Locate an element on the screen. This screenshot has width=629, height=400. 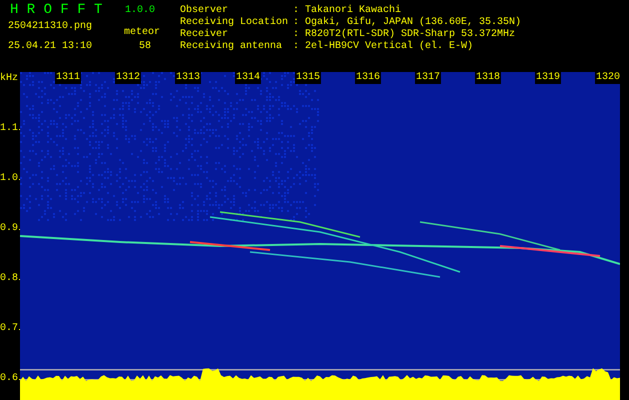
meteor-count: 58 is located at coordinates (145, 47).